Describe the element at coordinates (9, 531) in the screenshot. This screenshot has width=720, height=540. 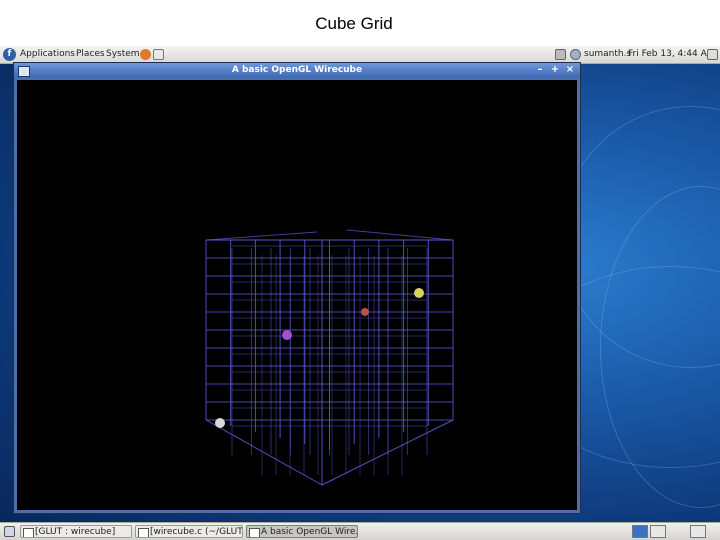
I see `show-desktop-icon` at that location.